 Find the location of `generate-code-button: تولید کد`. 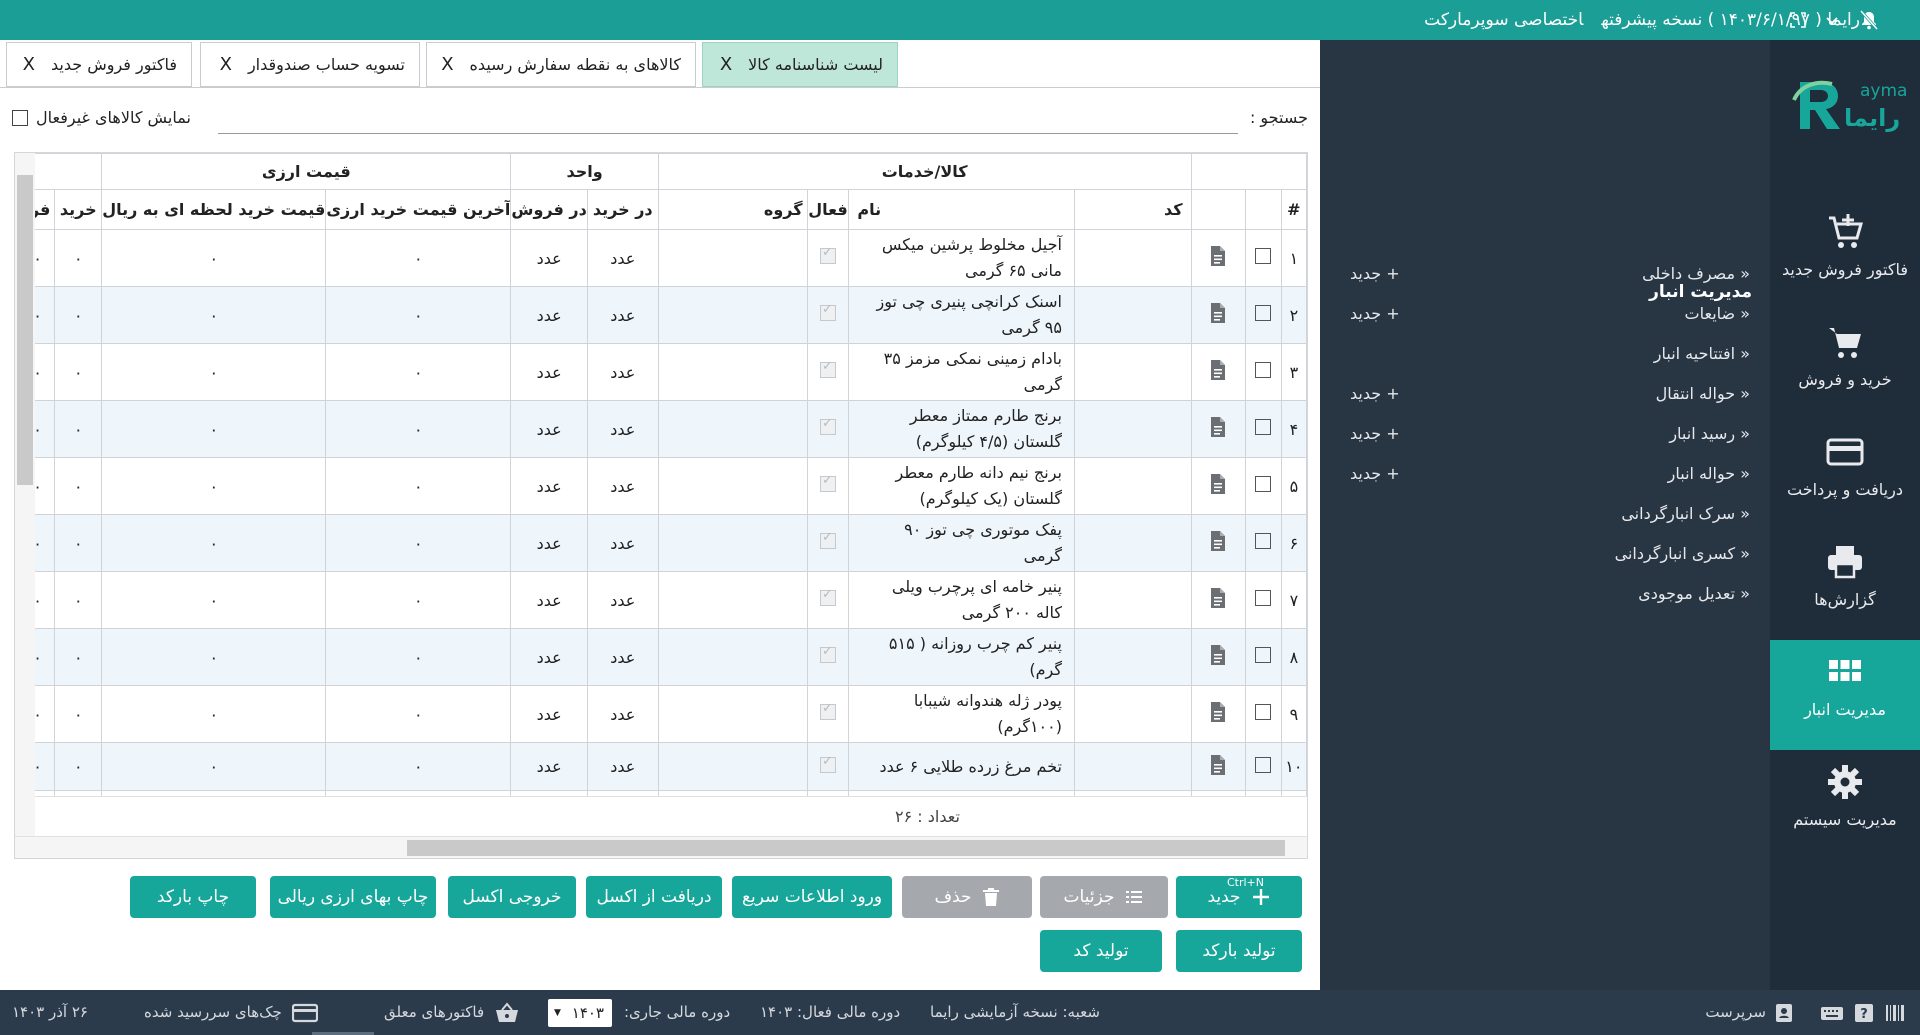

generate-code-button: تولید کد is located at coordinates (1101, 951).